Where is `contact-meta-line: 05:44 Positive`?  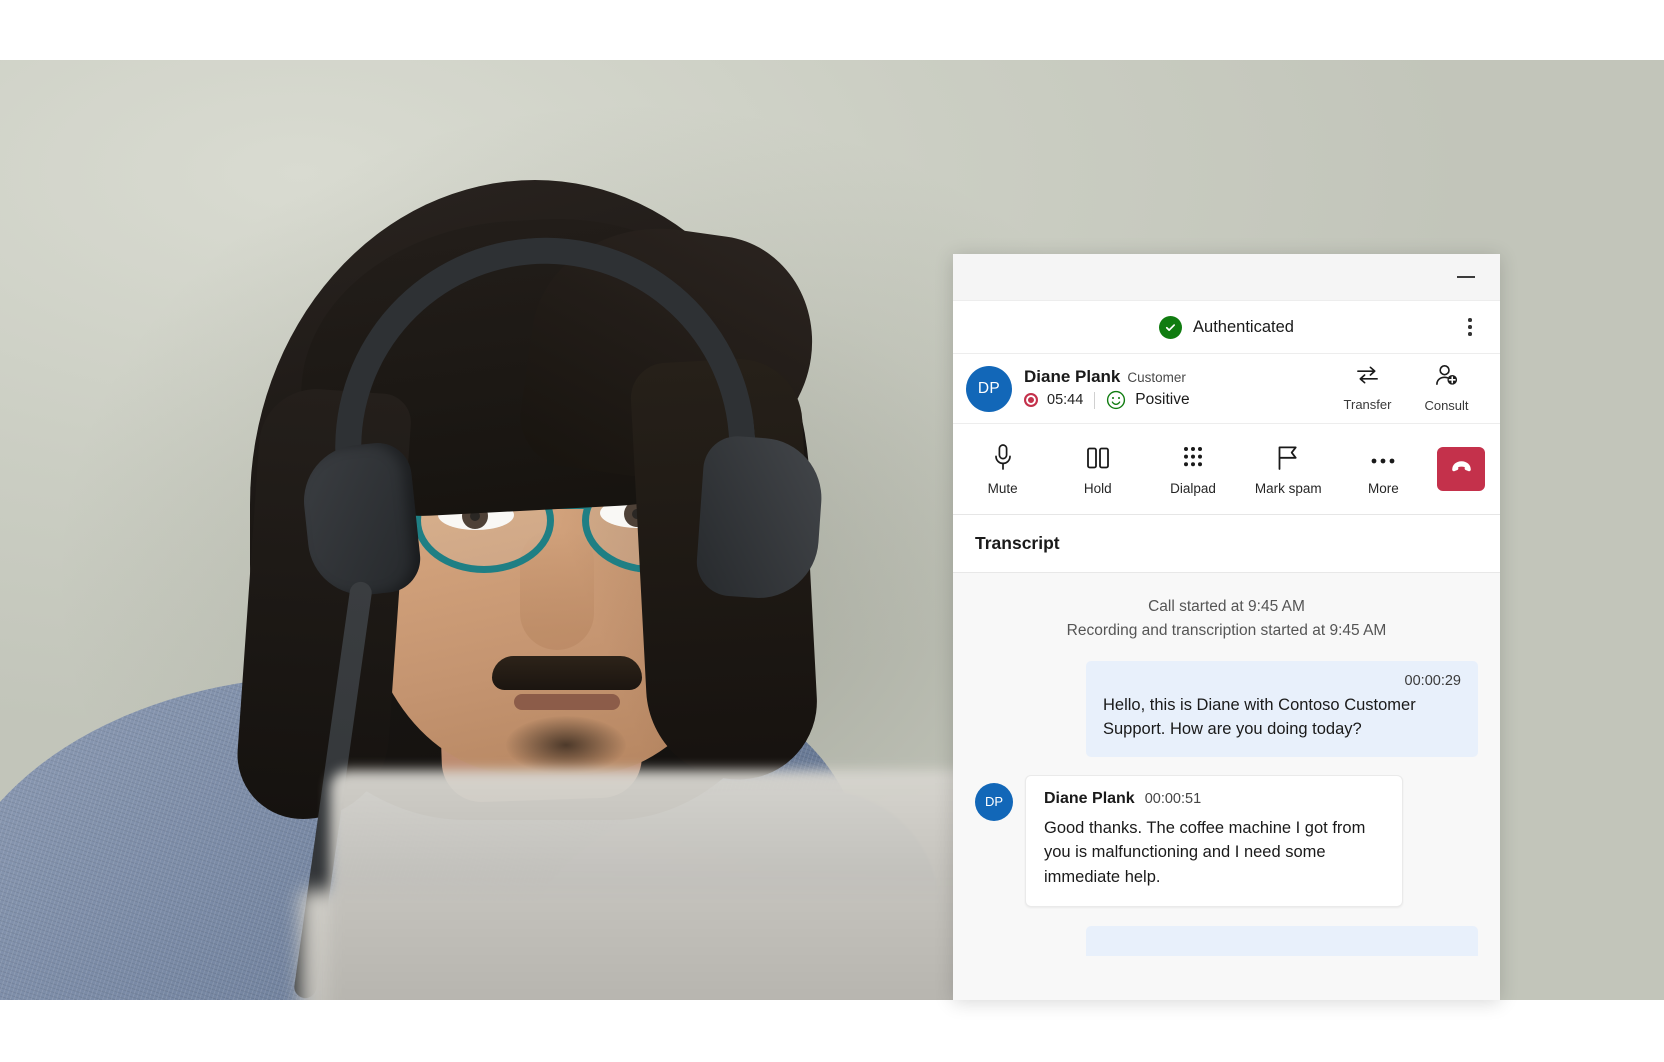 contact-meta-line: 05:44 Positive is located at coordinates (1176, 400).